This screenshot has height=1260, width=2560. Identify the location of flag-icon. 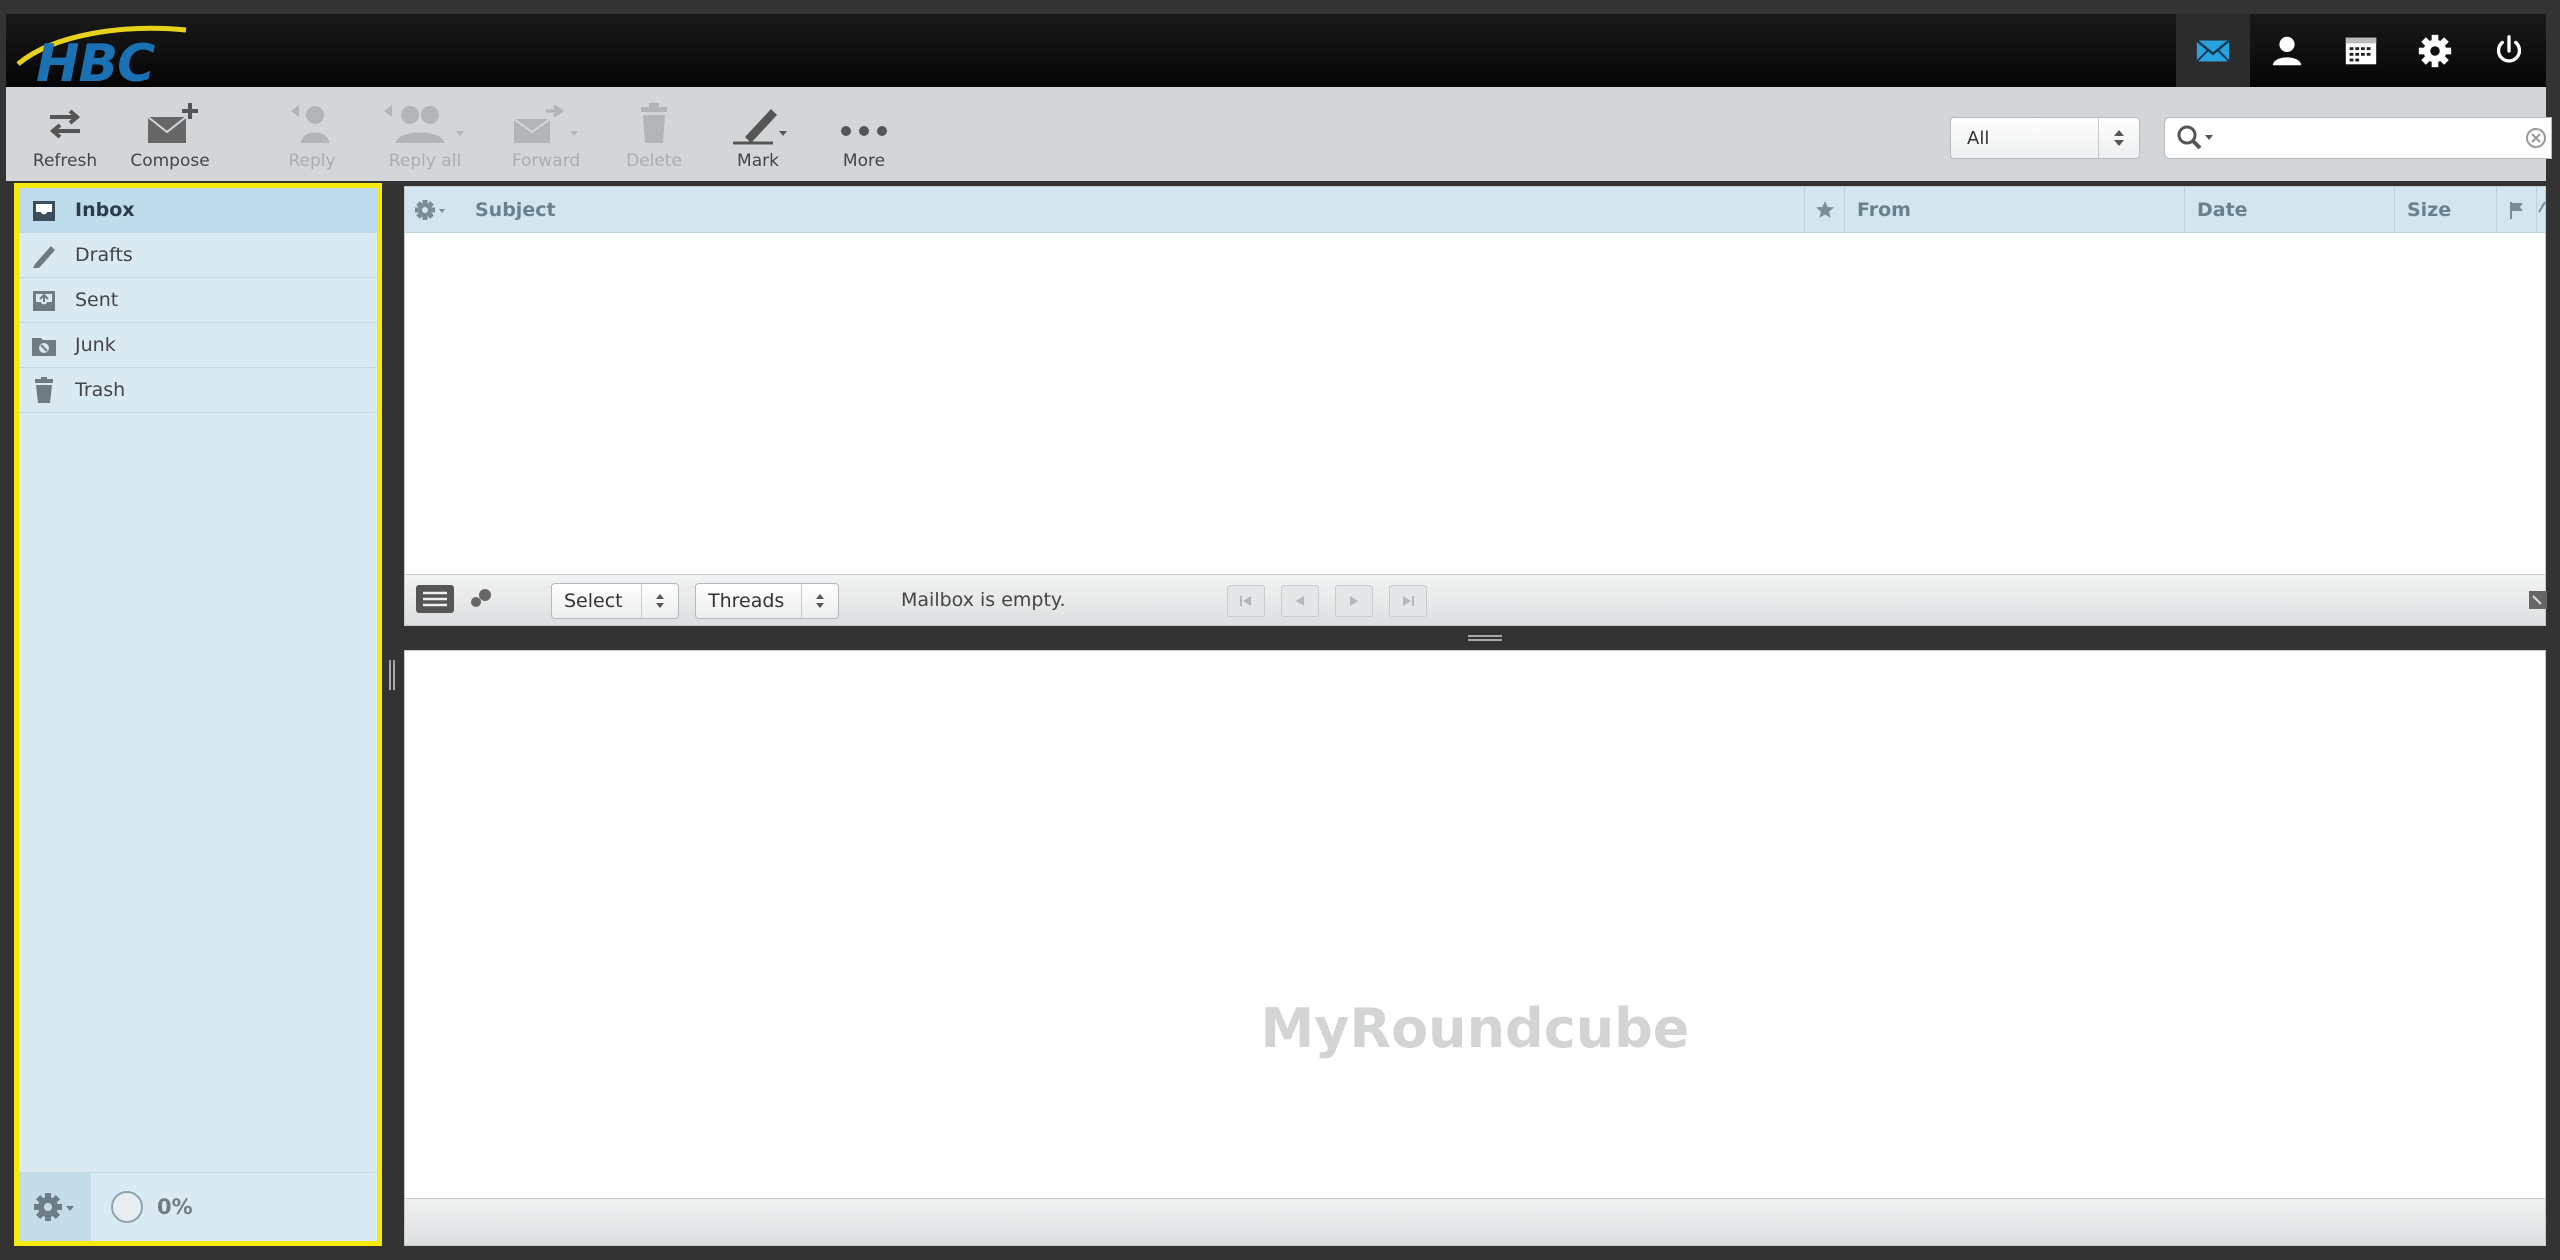
(2516, 210).